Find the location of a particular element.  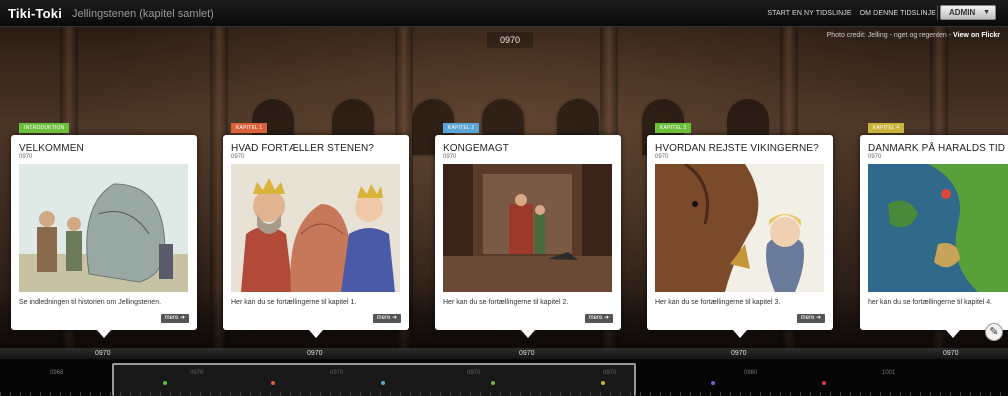

timeline-tick: 0968 is located at coordinates (57, 373).